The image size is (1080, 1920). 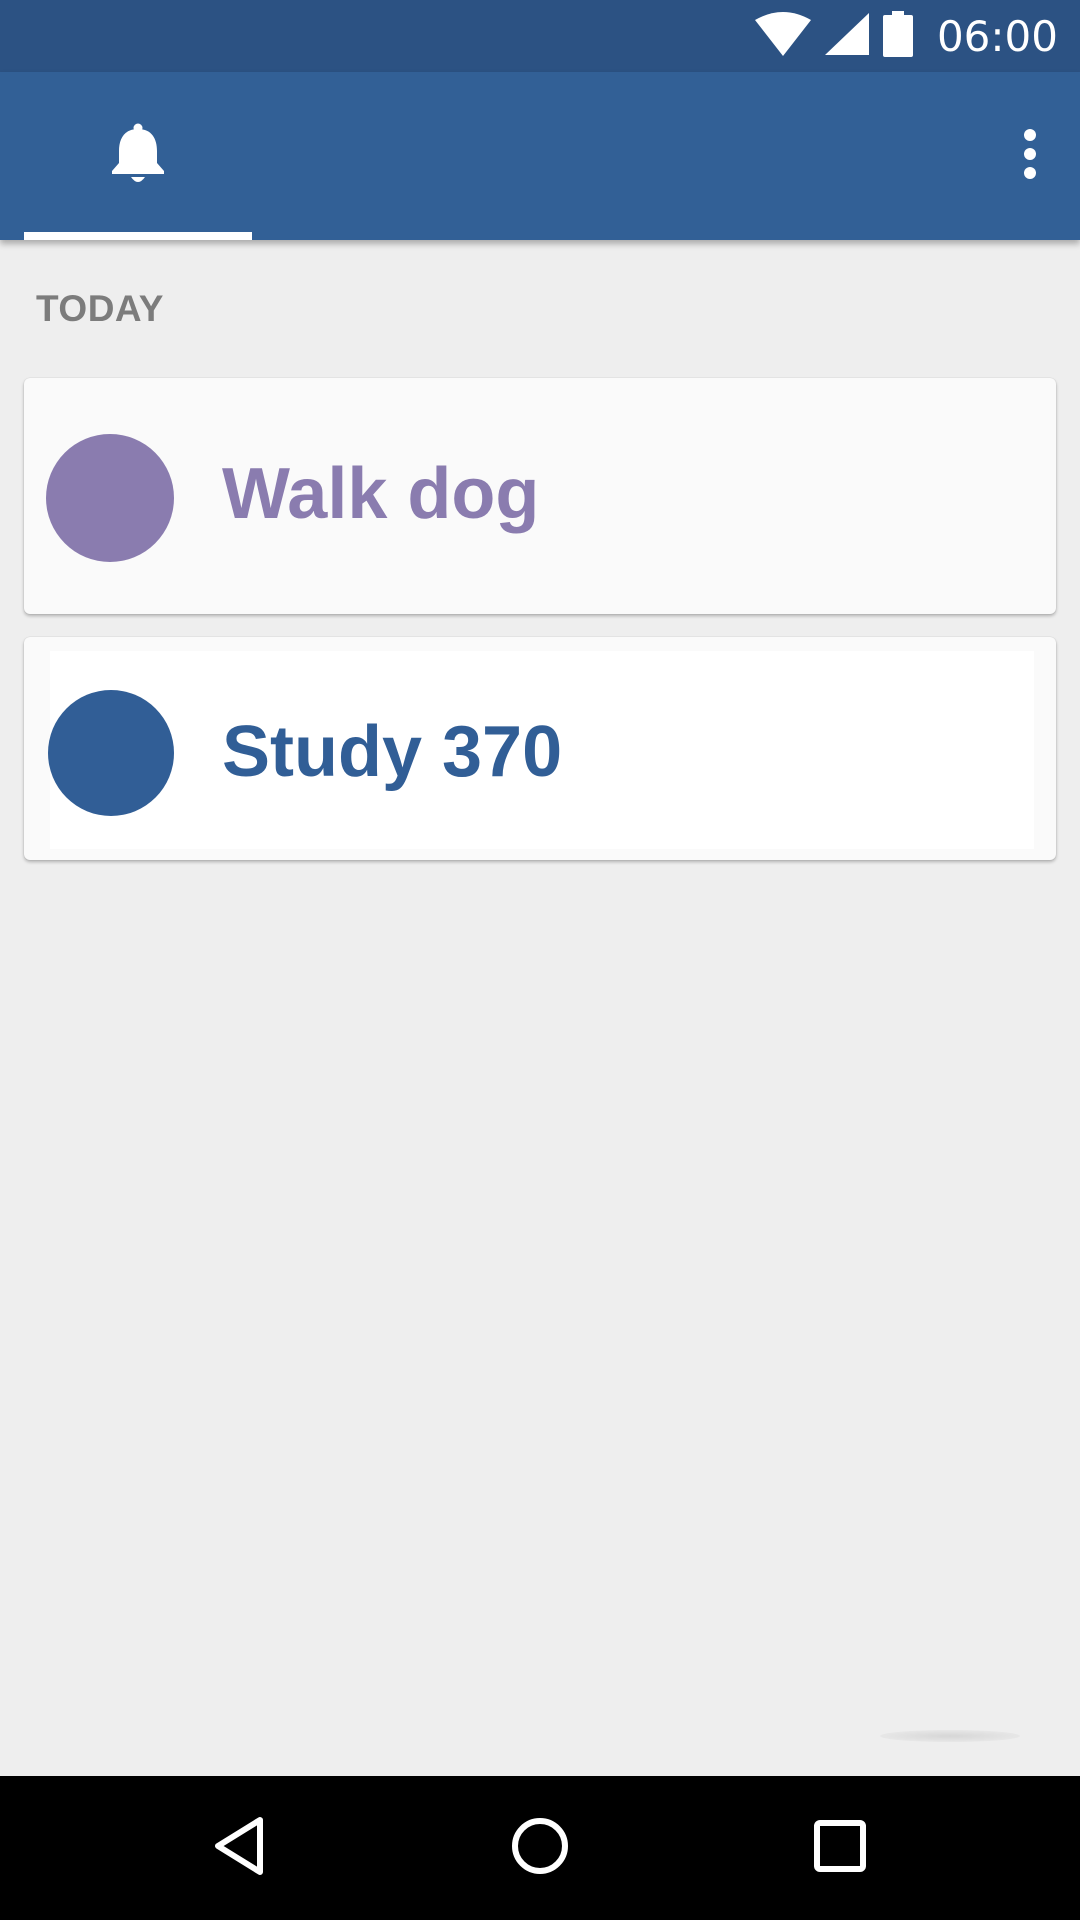 I want to click on task-card: Walk dog, so click(x=540, y=496).